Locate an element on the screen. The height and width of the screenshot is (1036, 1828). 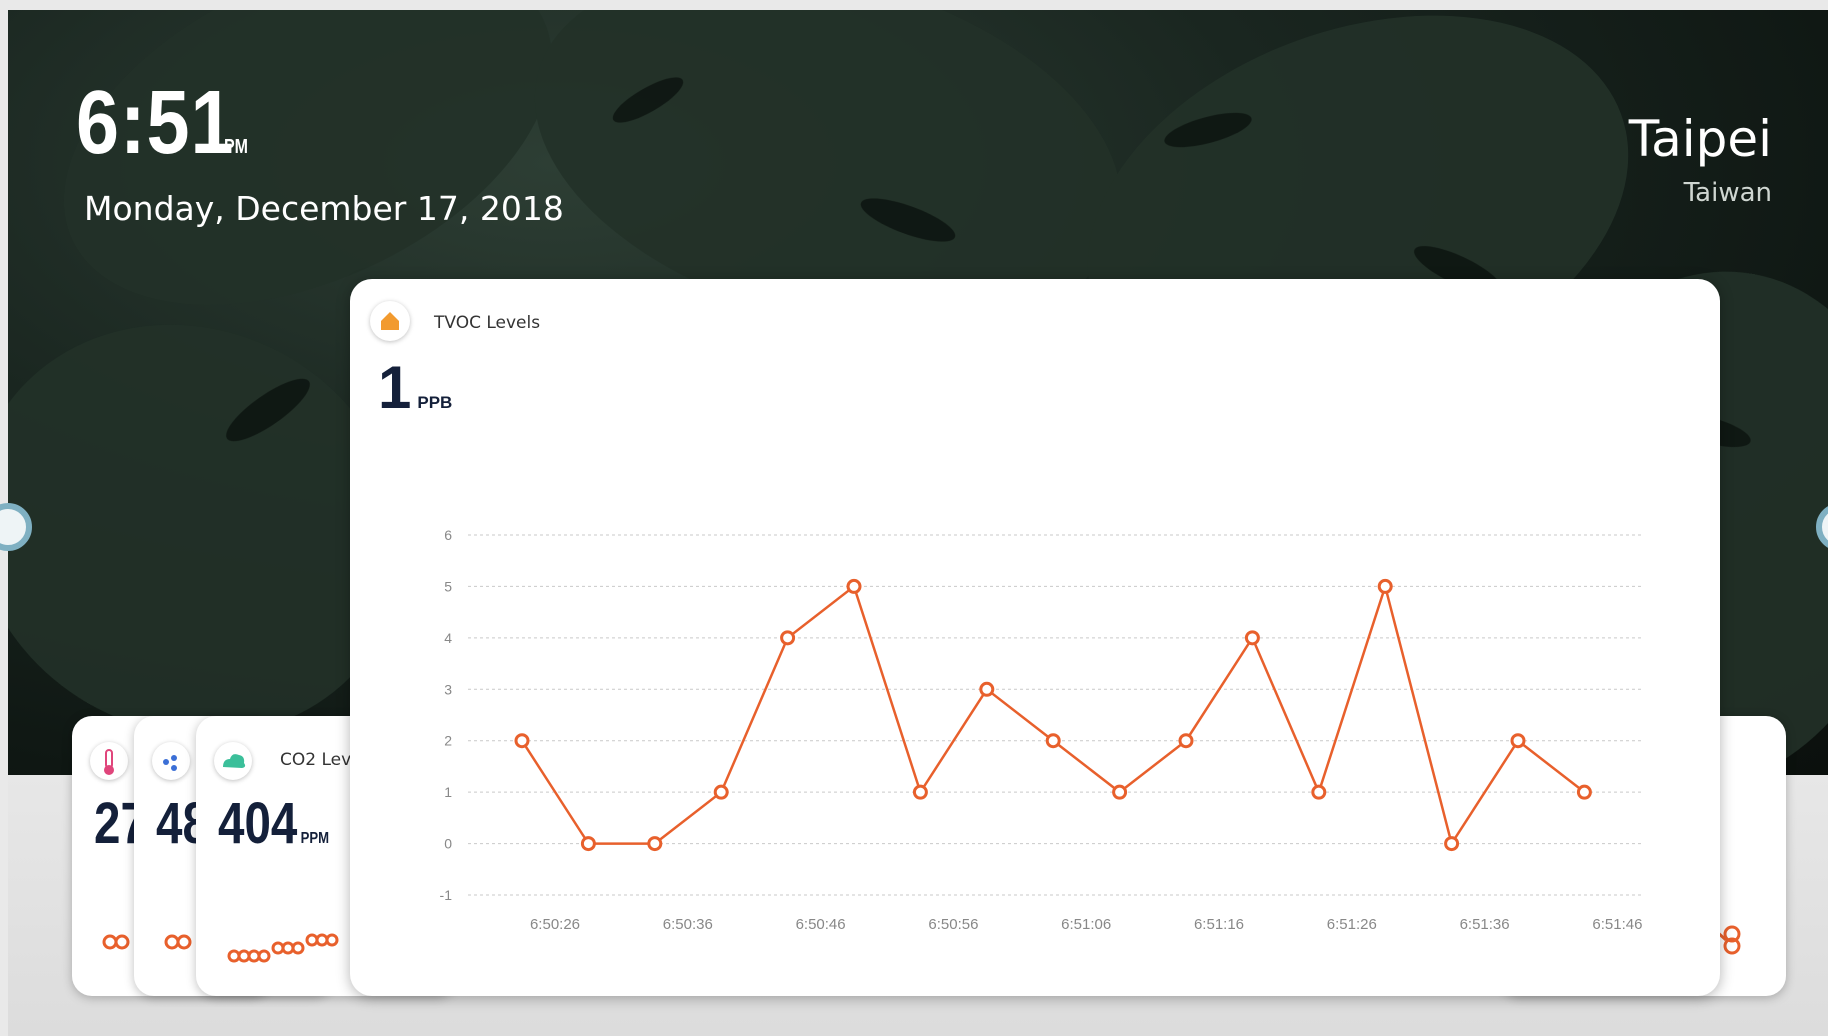
clock: 6:51 PM is located at coordinates (168, 123).